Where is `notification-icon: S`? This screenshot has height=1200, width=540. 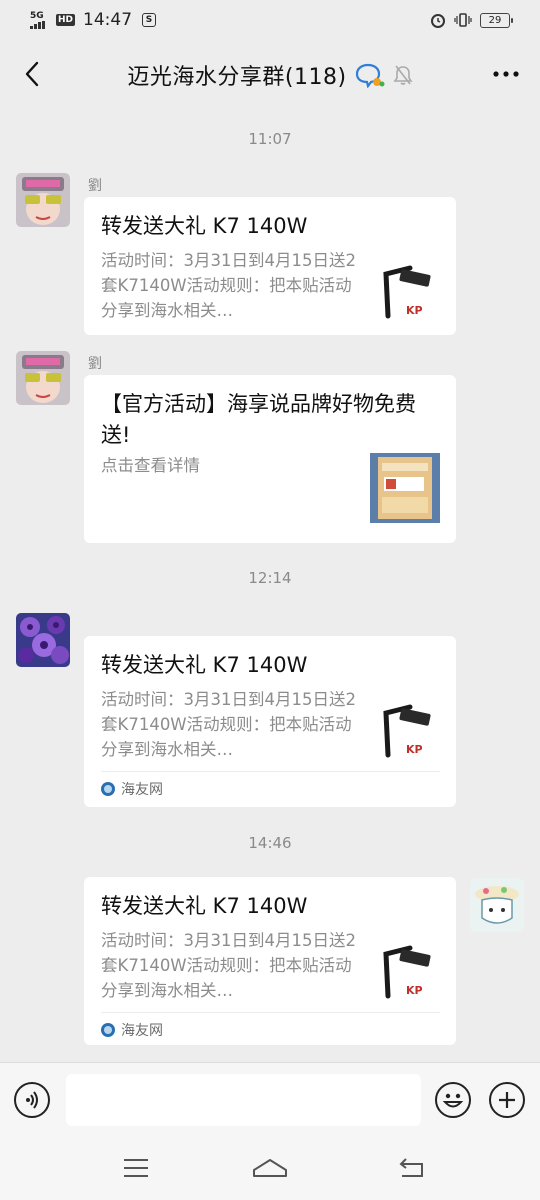
notification-icon: S is located at coordinates (149, 20).